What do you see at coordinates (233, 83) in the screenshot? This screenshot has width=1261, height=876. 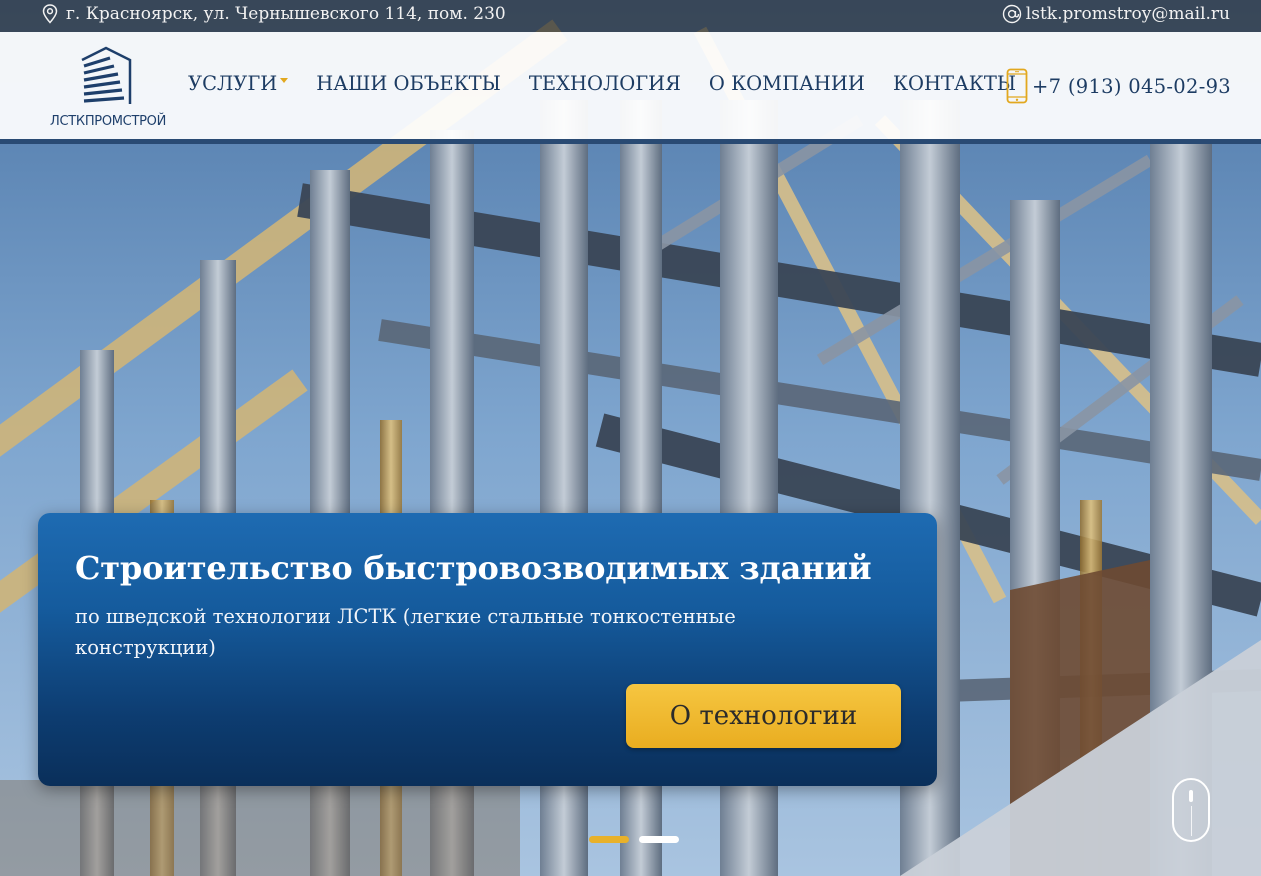 I see `nav-item-label: УСЛУГИ` at bounding box center [233, 83].